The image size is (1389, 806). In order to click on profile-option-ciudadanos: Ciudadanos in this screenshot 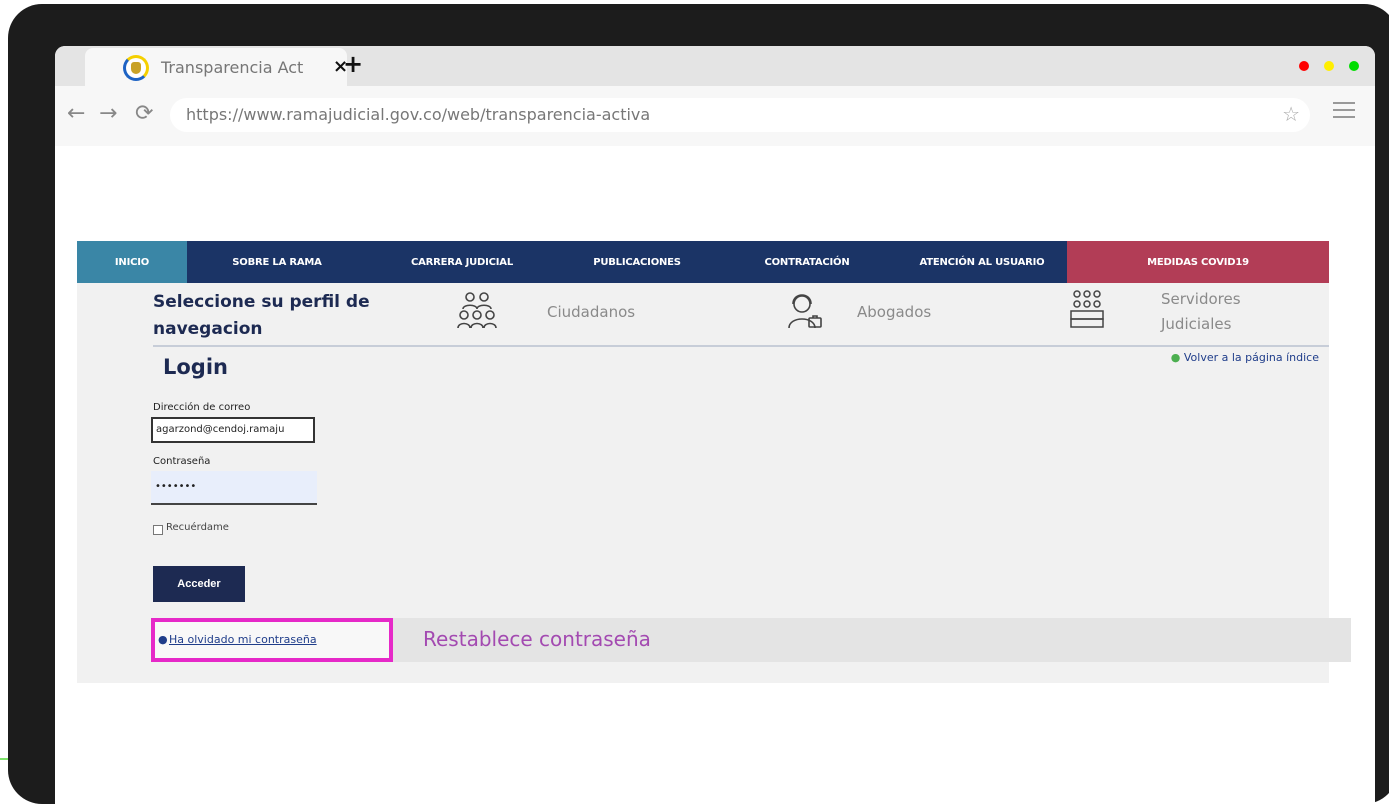, I will do `click(591, 312)`.